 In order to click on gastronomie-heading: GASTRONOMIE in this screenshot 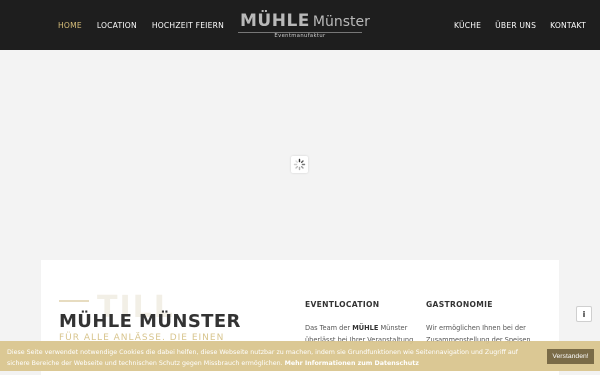, I will do `click(459, 304)`.